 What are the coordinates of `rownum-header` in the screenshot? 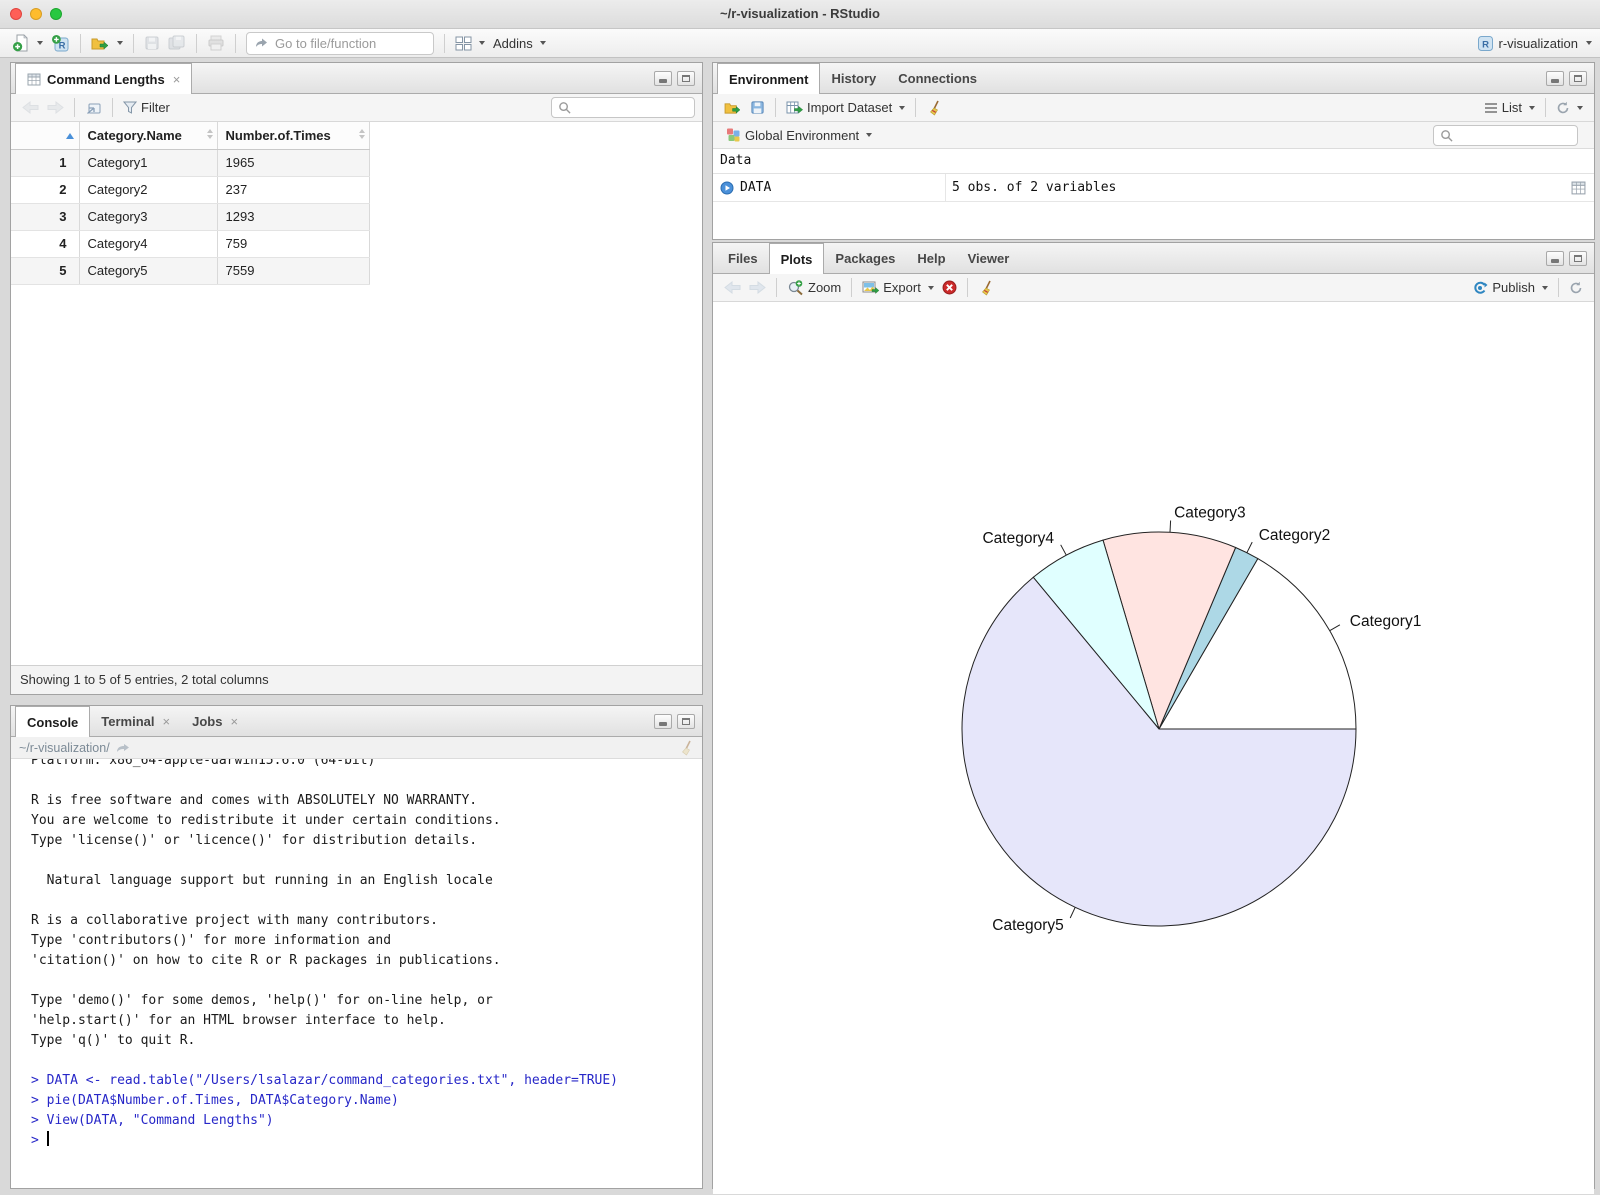 It's located at (45, 136).